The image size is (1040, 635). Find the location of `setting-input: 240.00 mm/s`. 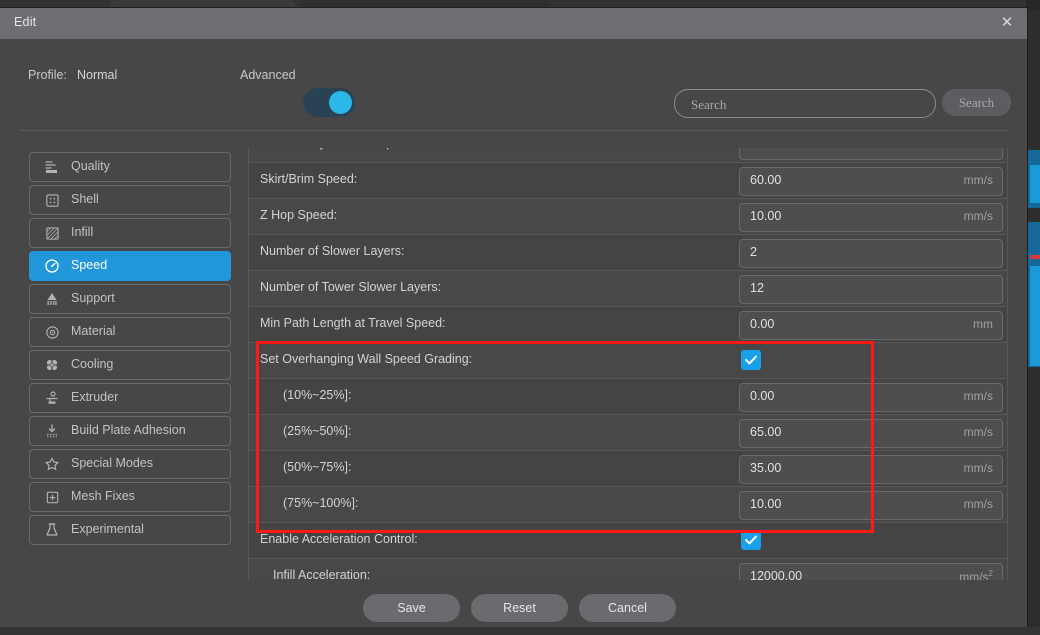

setting-input: 240.00 mm/s is located at coordinates (871, 154).